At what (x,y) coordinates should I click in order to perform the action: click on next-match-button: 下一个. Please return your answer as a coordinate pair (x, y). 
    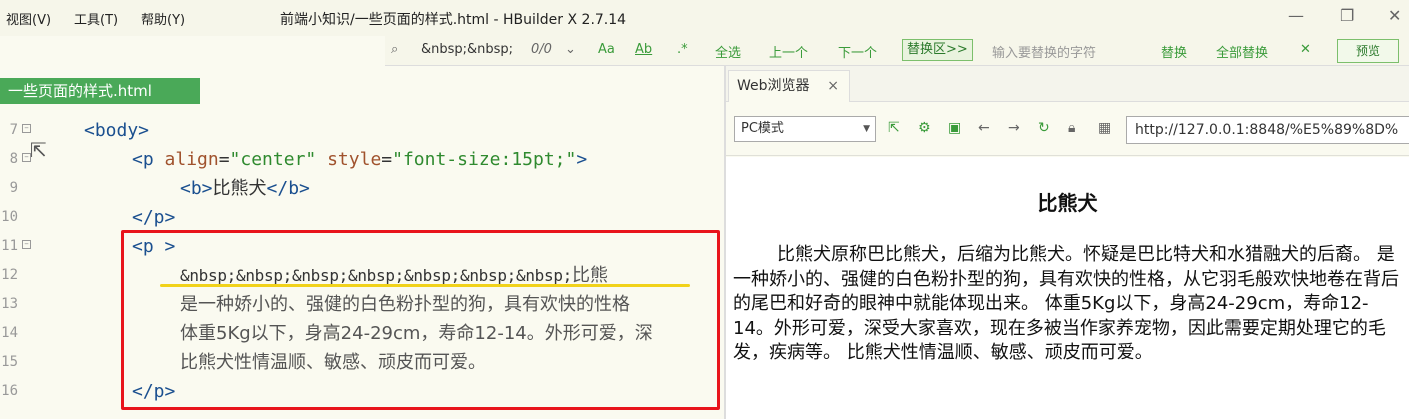
    Looking at the image, I should click on (857, 51).